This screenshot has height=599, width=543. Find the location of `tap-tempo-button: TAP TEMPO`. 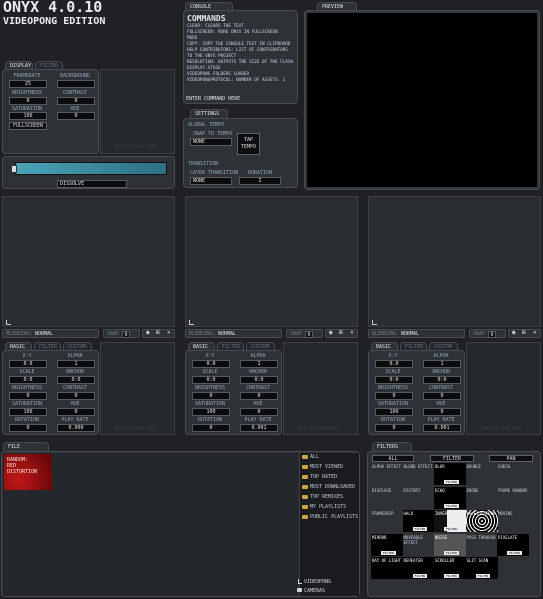

tap-tempo-button: TAP TEMPO is located at coordinates (248, 144).